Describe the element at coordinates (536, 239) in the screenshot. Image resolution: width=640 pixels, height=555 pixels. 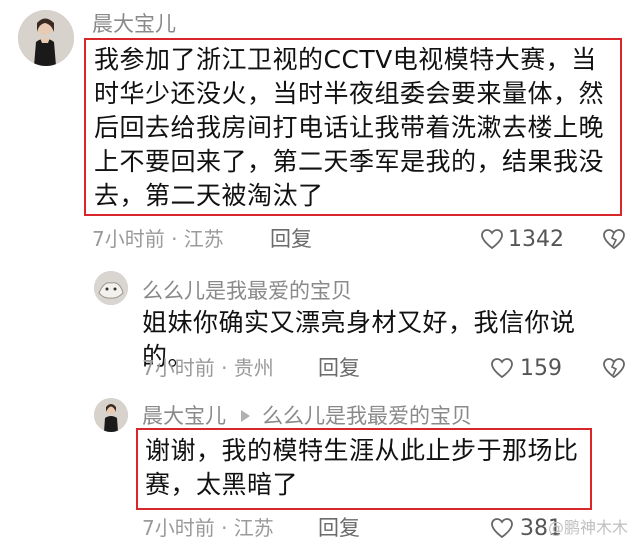
I see `like-count: 1342` at that location.